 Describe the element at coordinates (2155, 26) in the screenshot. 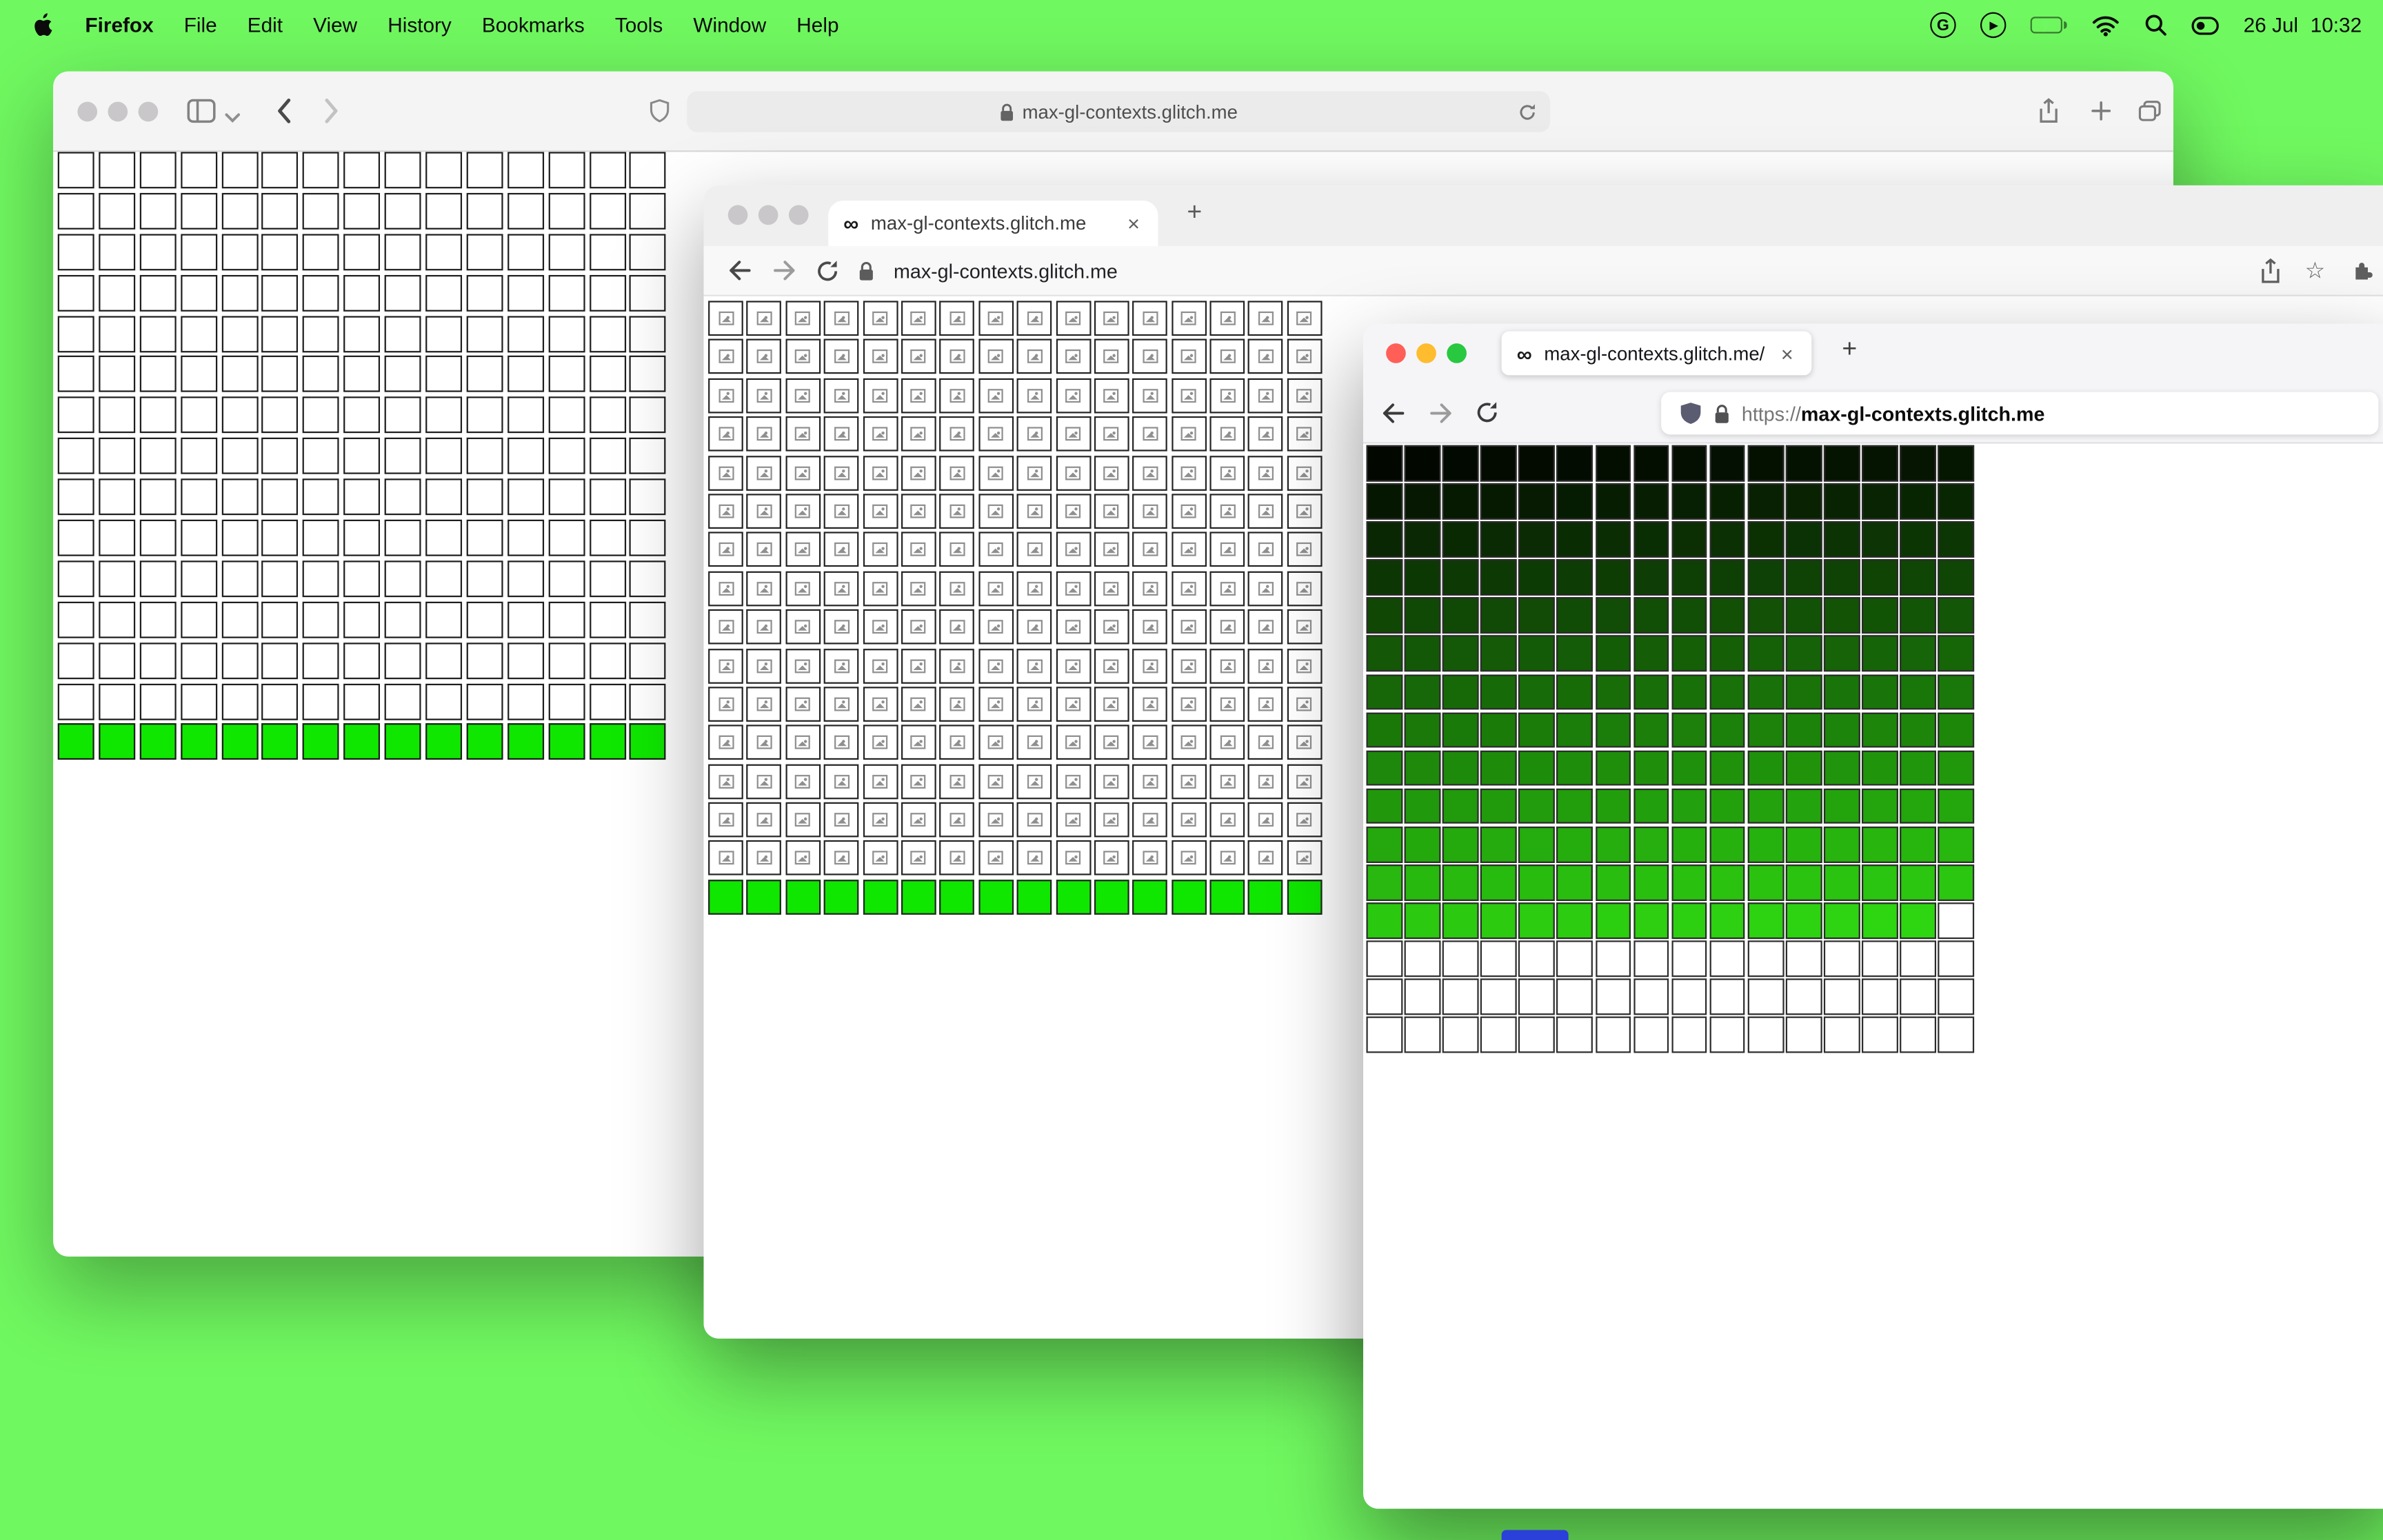

I see `spotlight-search-icon` at that location.